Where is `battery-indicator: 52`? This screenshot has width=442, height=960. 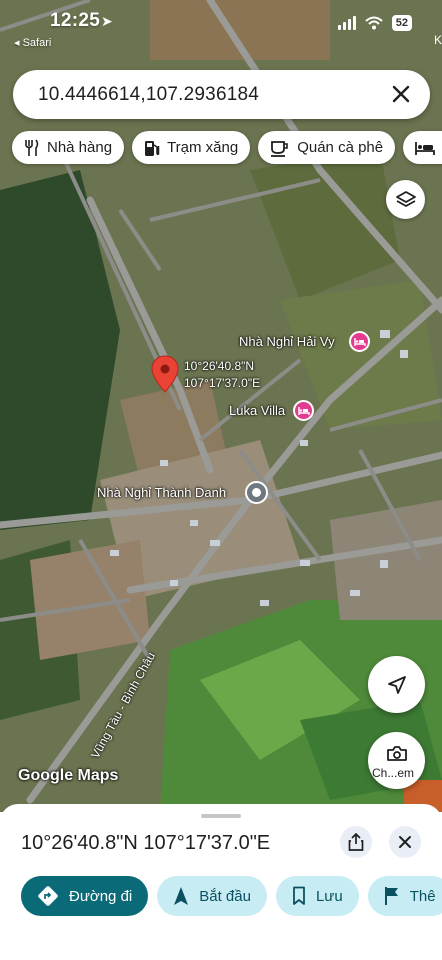 battery-indicator: 52 is located at coordinates (401, 23).